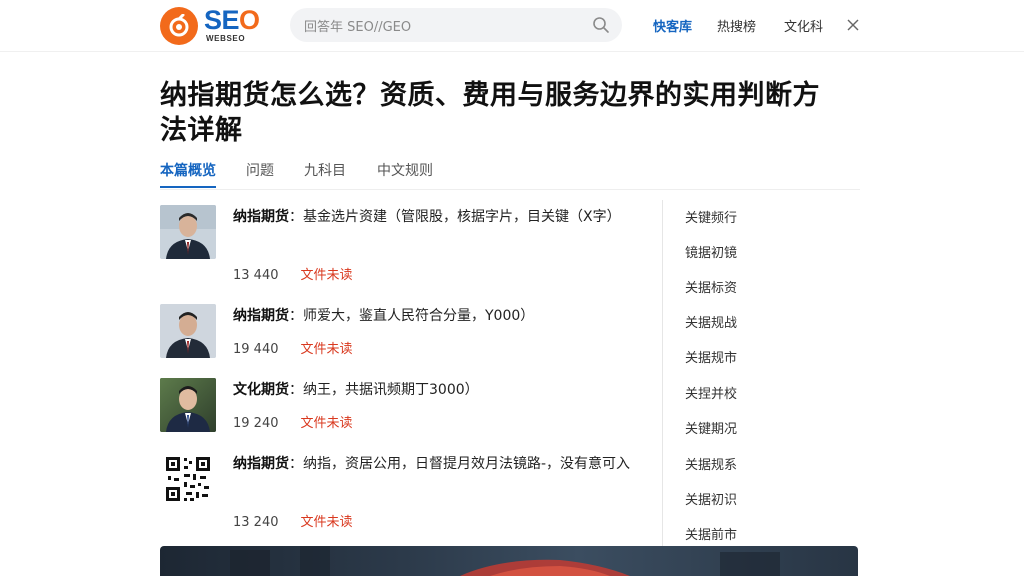  What do you see at coordinates (456, 25) in the screenshot?
I see `search-bar: 回答年 SEO//GEO` at bounding box center [456, 25].